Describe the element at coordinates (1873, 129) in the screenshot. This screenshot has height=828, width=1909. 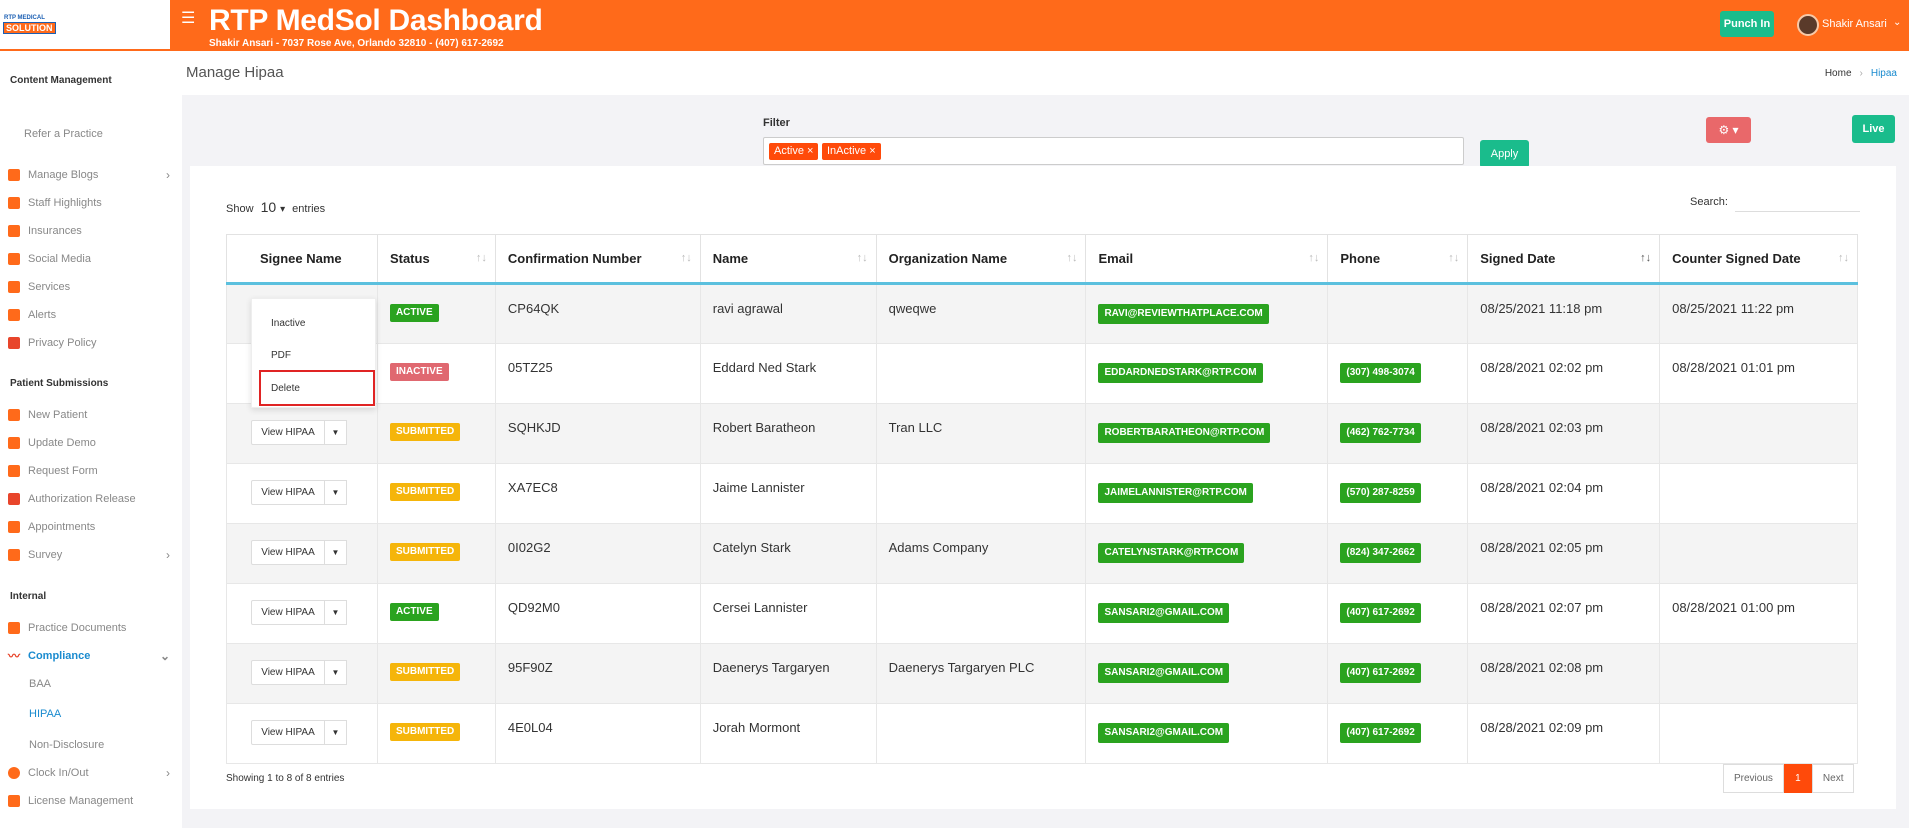
I see `live-button: Live` at that location.